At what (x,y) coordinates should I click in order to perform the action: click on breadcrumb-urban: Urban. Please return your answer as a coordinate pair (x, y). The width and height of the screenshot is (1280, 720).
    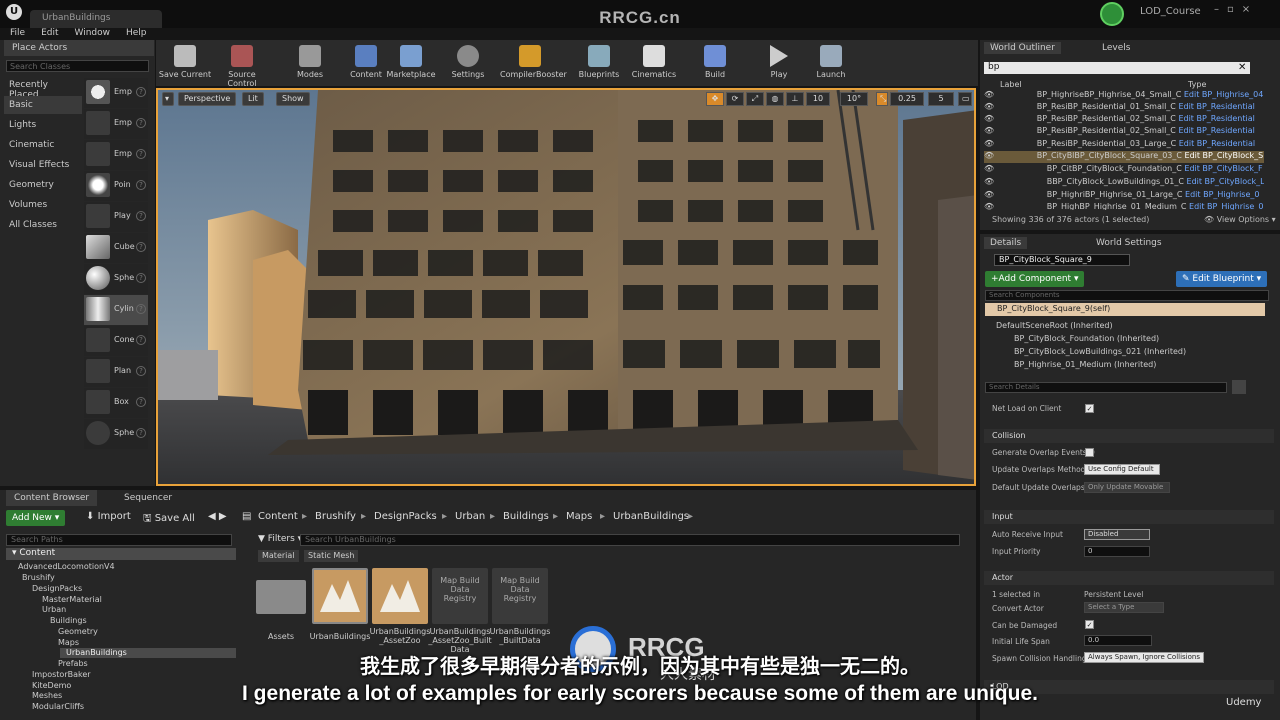
    Looking at the image, I should click on (470, 516).